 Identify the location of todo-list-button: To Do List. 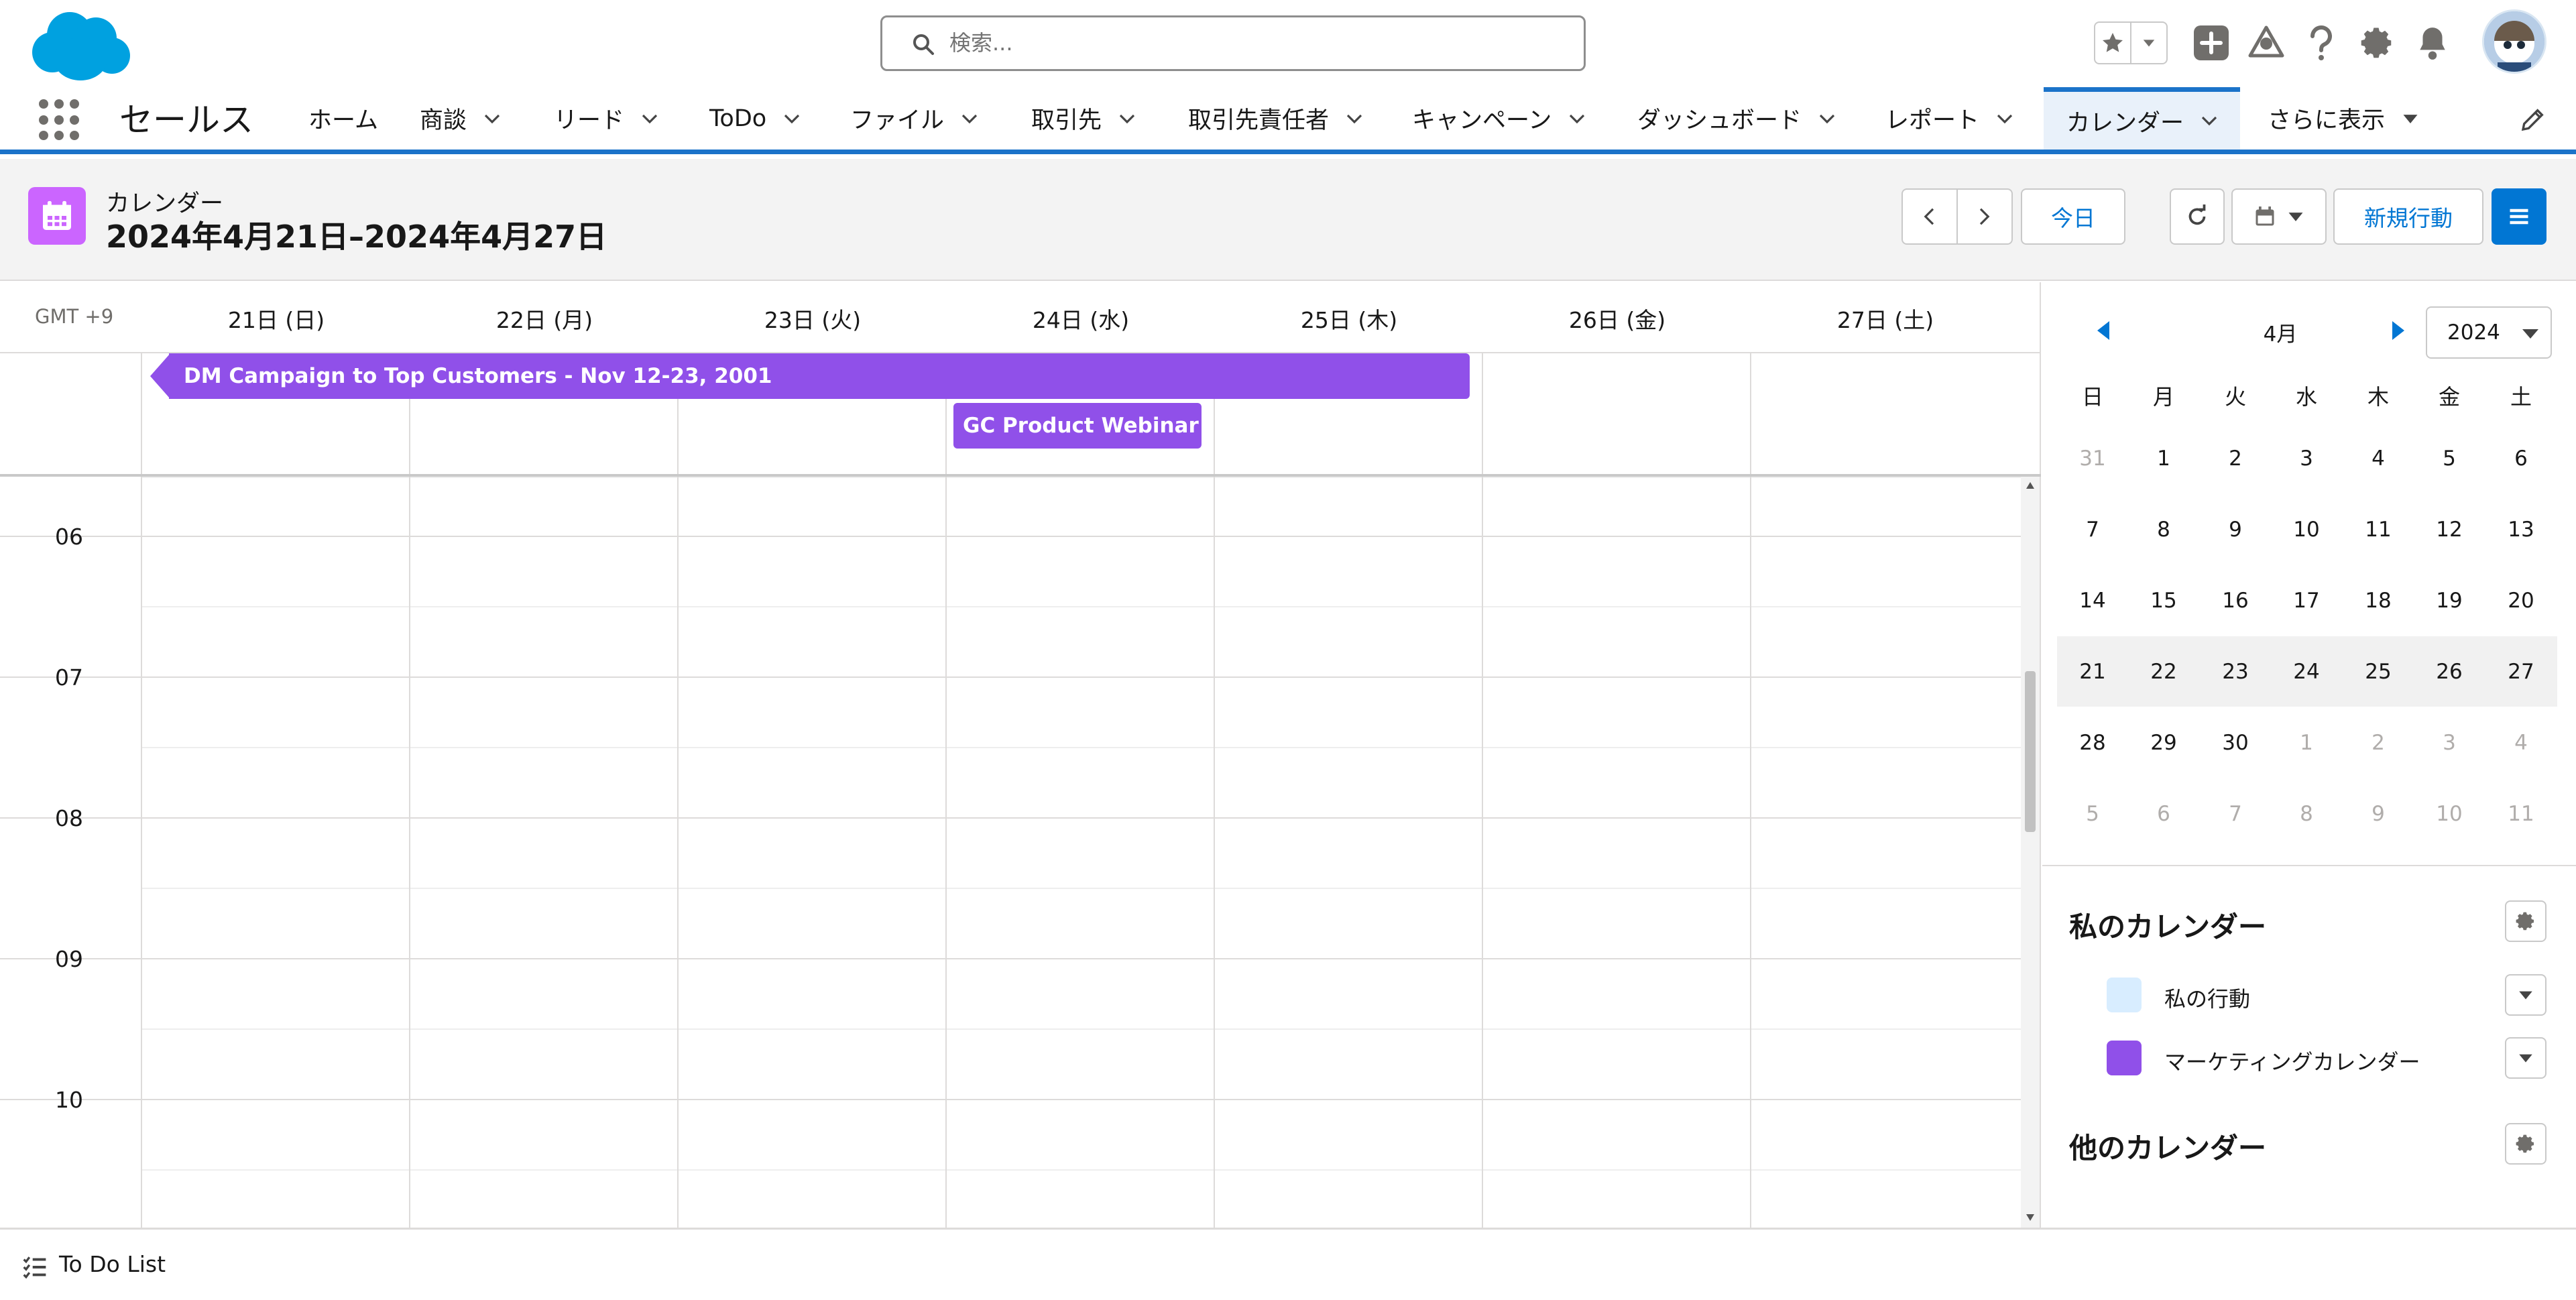
(112, 1264).